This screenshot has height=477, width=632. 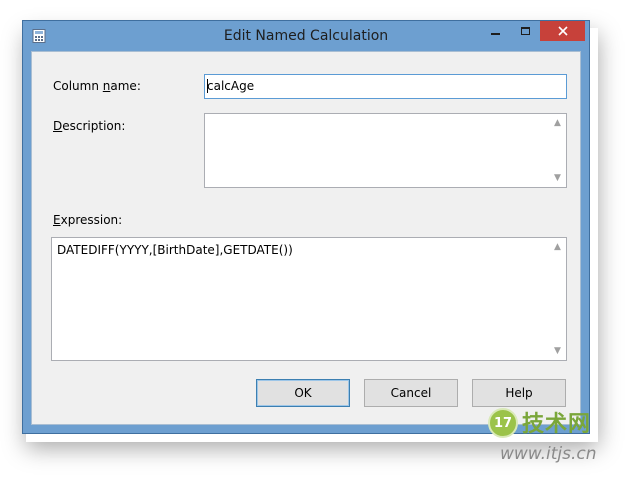 What do you see at coordinates (548, 454) in the screenshot?
I see `watermark-url: www.itjs.cn` at bounding box center [548, 454].